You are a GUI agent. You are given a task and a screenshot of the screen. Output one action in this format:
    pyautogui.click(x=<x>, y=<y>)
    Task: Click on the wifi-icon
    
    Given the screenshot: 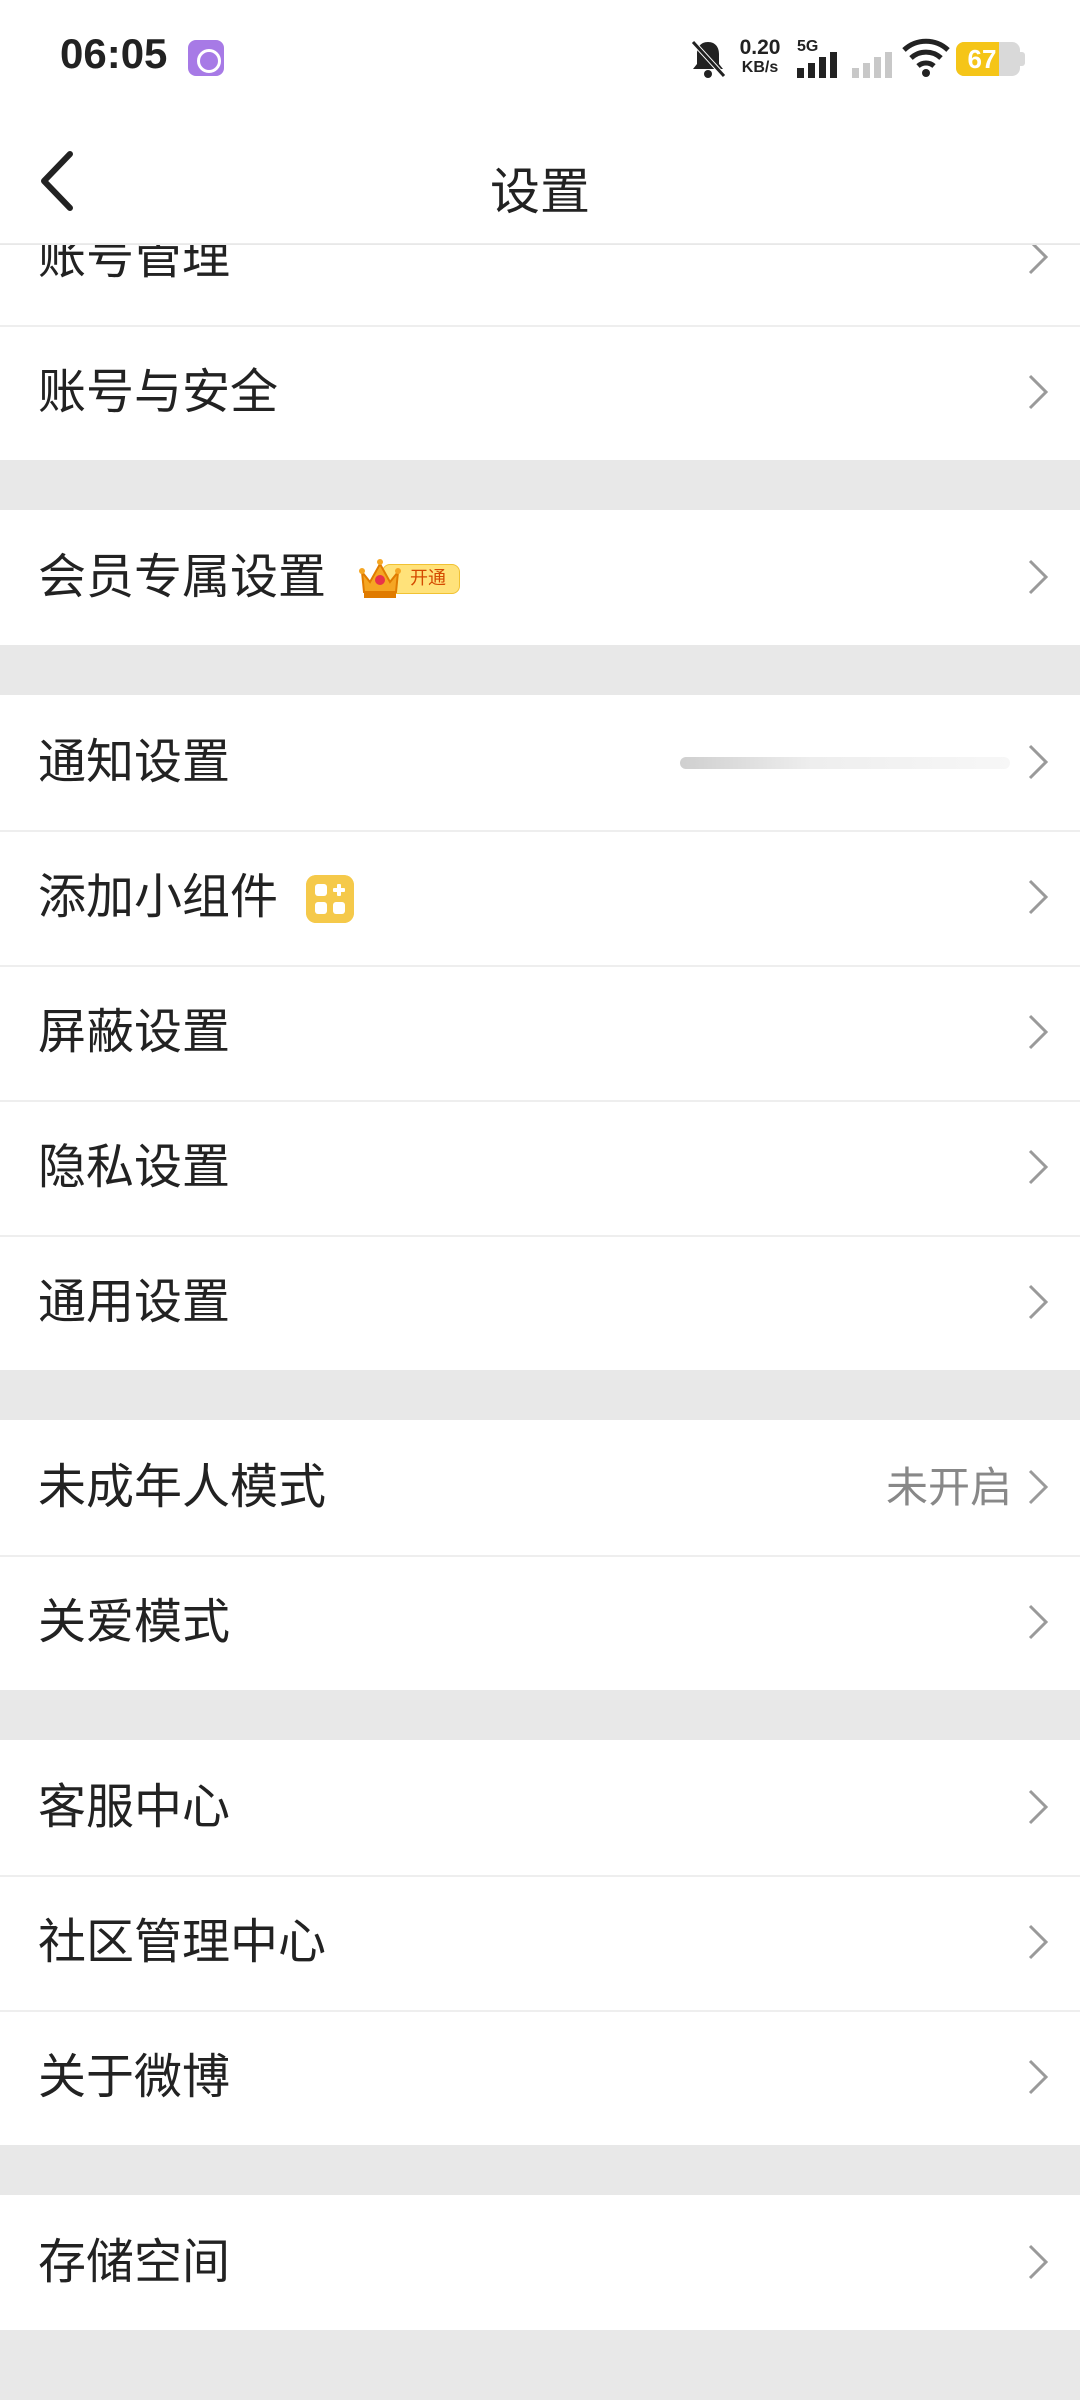 What is the action you would take?
    pyautogui.click(x=926, y=57)
    